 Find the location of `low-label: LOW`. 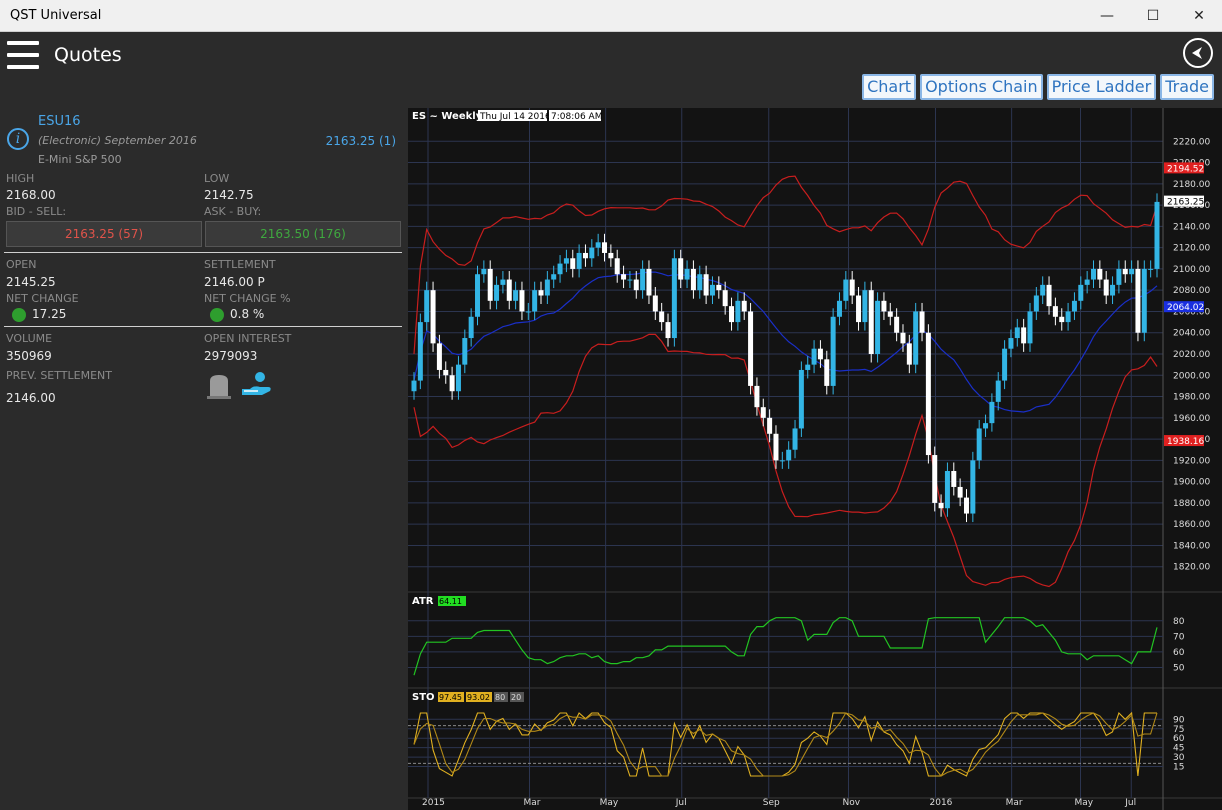

low-label: LOW is located at coordinates (217, 178).